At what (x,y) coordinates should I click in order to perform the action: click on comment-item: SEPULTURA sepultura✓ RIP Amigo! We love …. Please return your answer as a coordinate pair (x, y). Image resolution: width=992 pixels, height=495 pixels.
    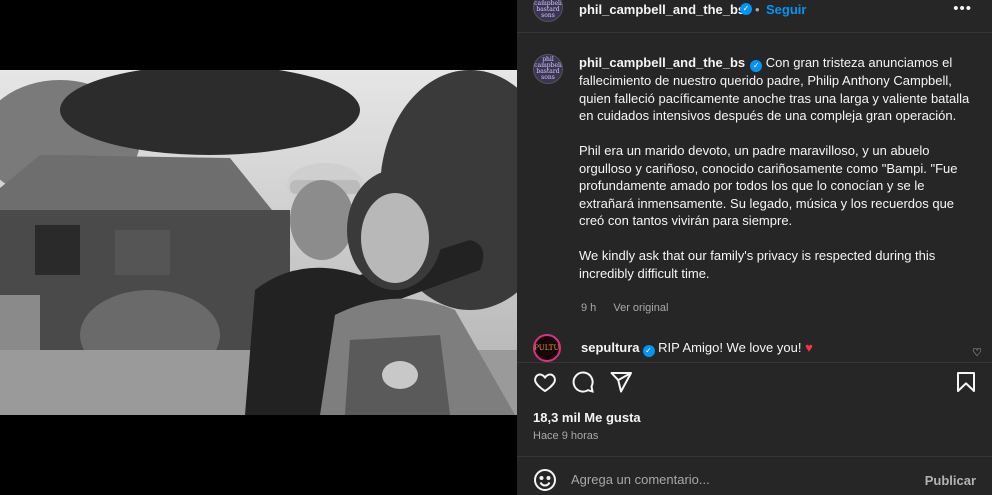
    Looking at the image, I should click on (757, 348).